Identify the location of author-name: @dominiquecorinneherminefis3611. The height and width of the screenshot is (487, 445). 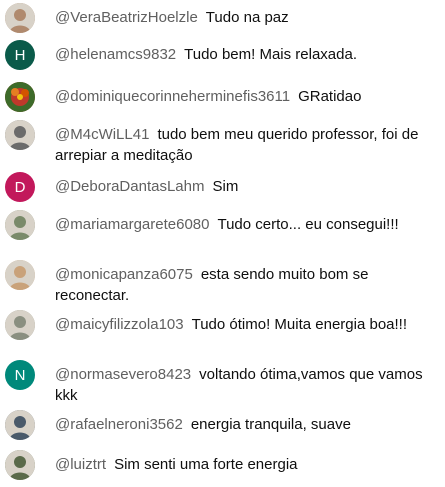
(172, 96).